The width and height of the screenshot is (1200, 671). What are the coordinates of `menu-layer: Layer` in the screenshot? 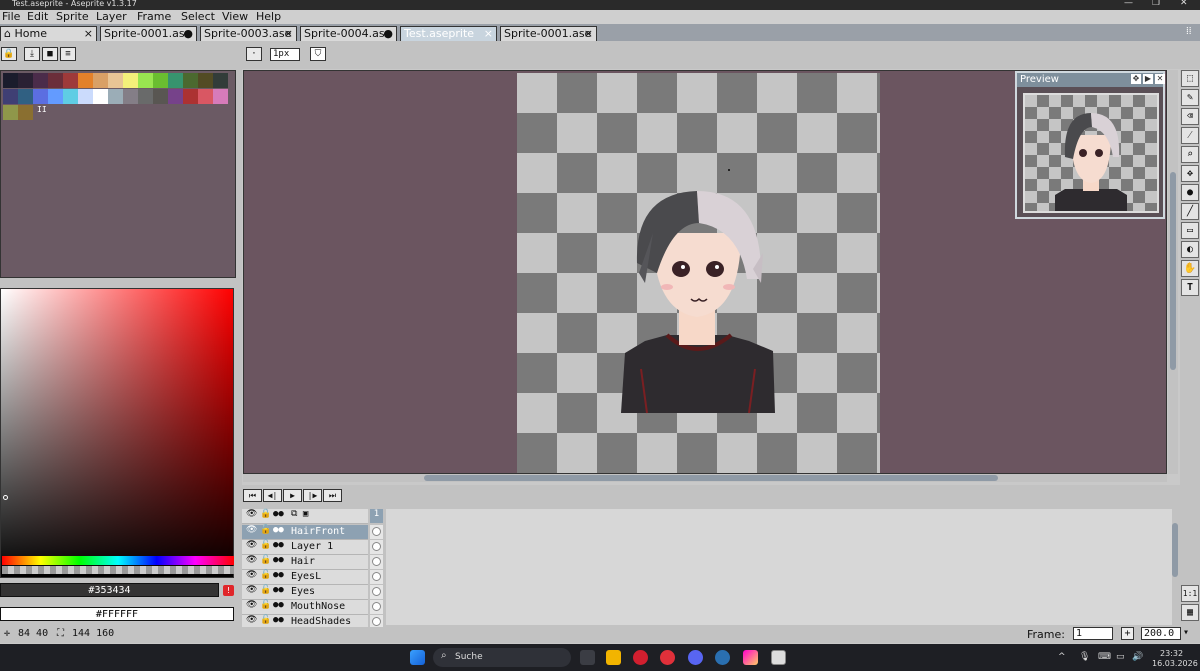 It's located at (111, 16).